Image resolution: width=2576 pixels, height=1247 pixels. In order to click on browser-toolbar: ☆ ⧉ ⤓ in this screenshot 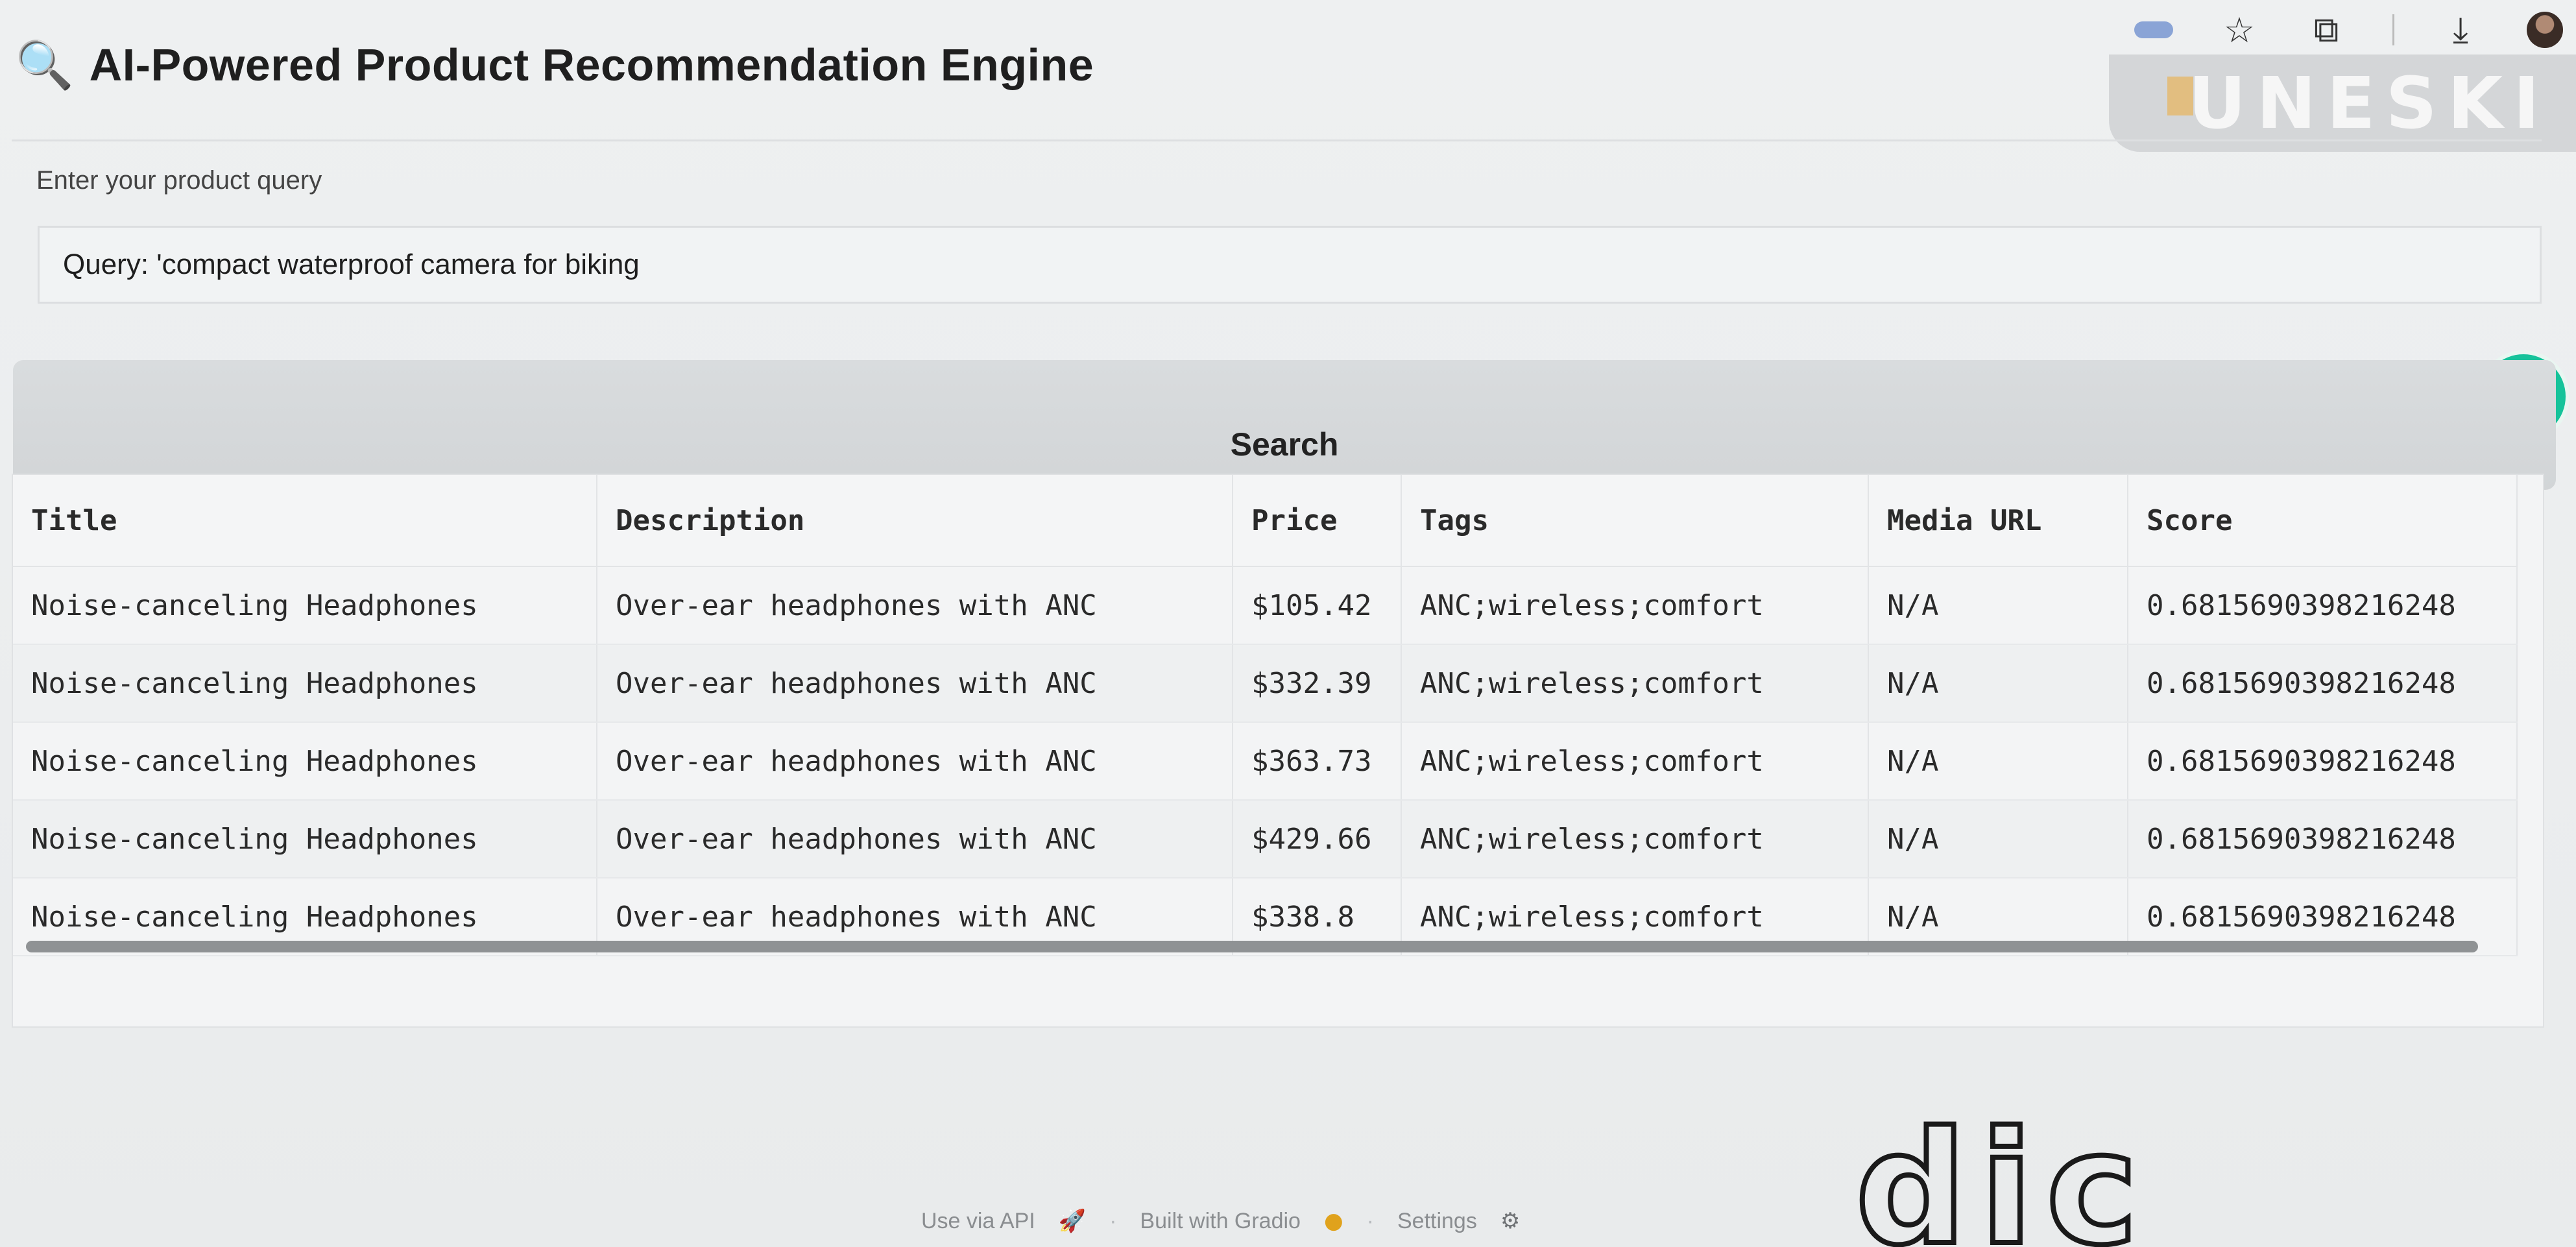, I will do `click(2348, 30)`.